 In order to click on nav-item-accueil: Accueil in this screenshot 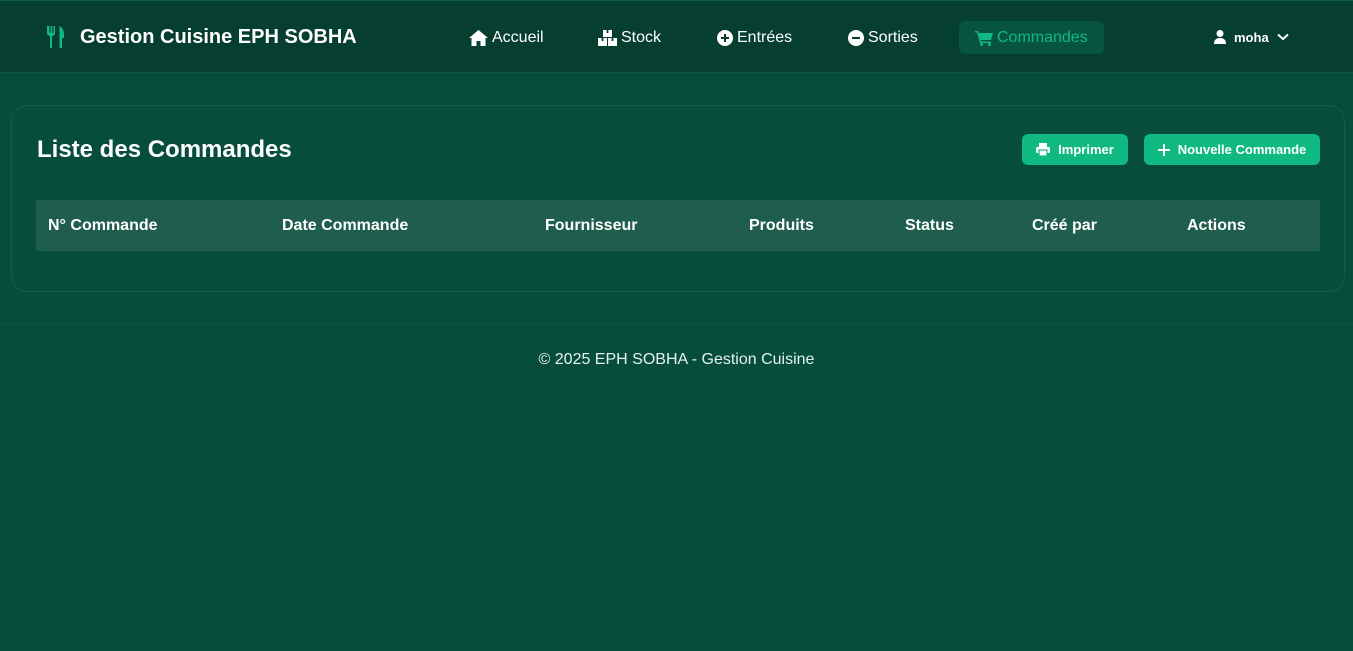, I will do `click(506, 37)`.